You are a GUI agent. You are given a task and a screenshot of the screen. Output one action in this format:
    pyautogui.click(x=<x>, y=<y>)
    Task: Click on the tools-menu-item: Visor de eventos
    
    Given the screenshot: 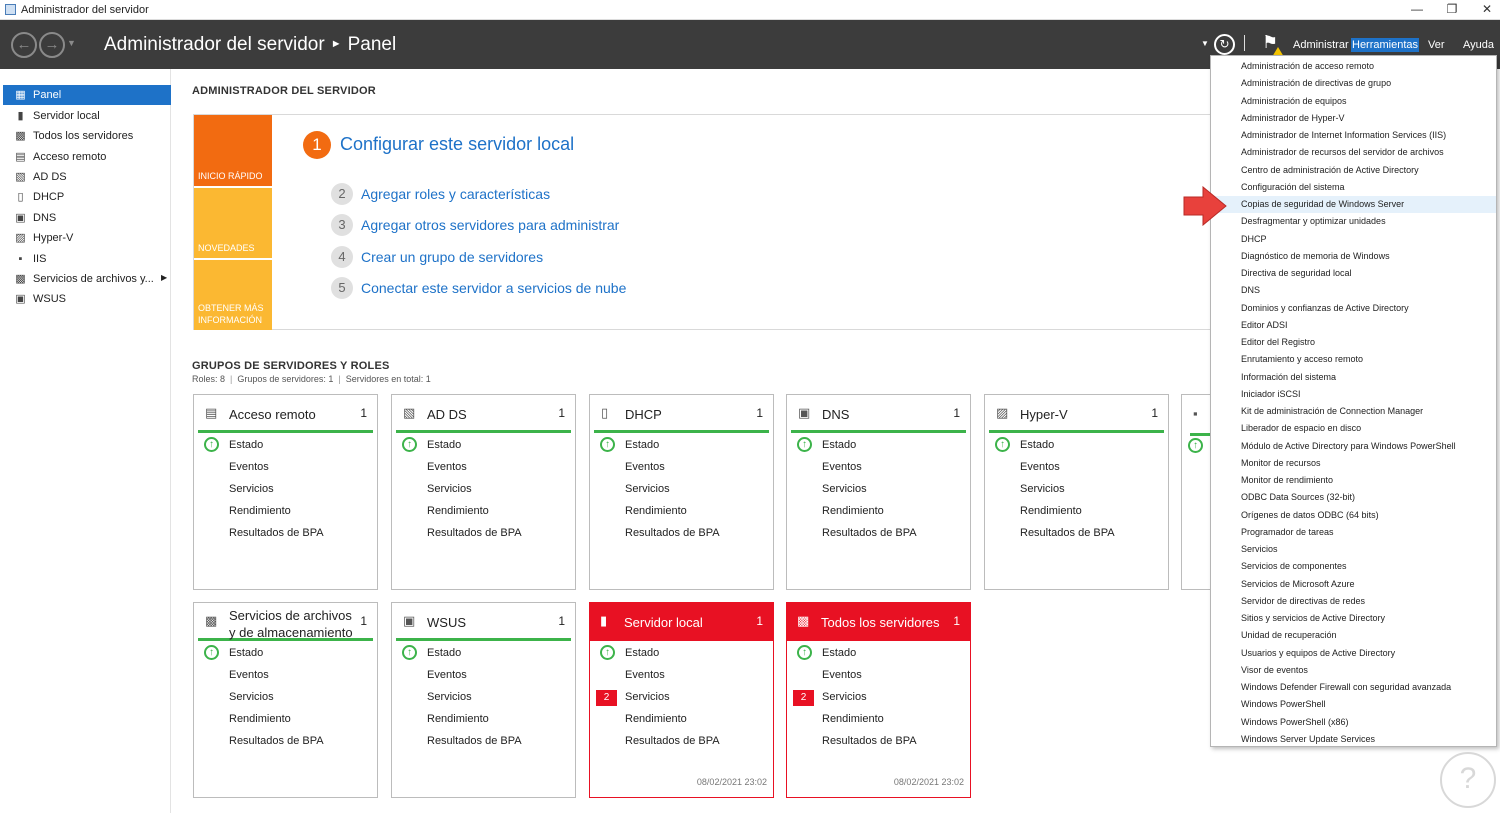 What is the action you would take?
    pyautogui.click(x=1353, y=670)
    